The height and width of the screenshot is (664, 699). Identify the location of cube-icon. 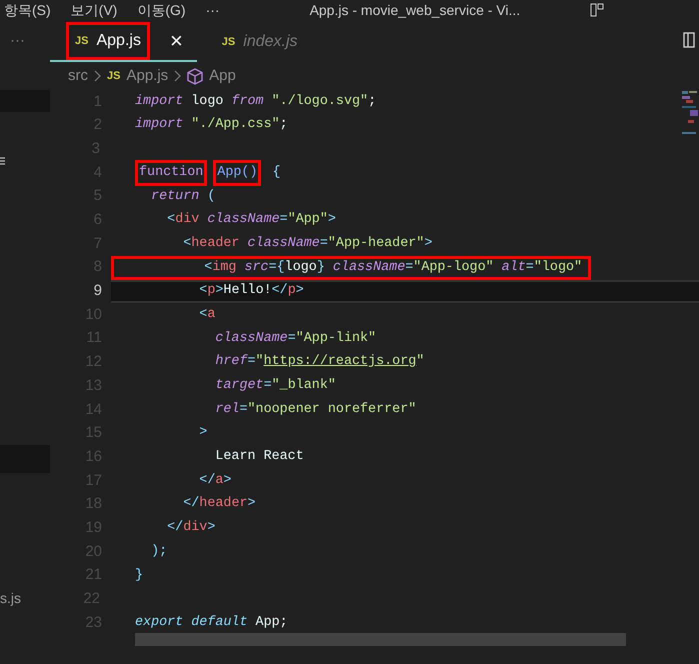
(195, 76).